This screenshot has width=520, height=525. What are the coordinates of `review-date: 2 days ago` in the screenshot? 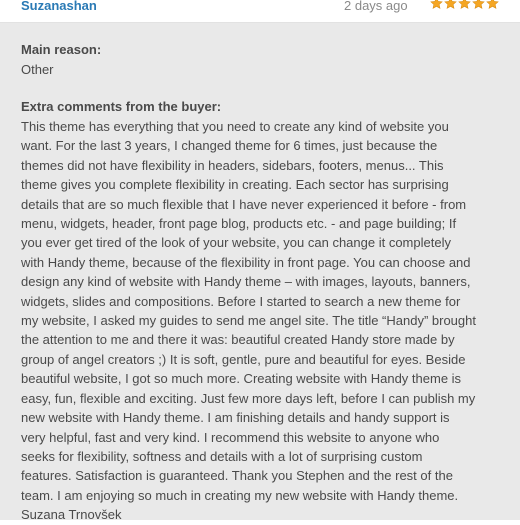 It's located at (376, 6).